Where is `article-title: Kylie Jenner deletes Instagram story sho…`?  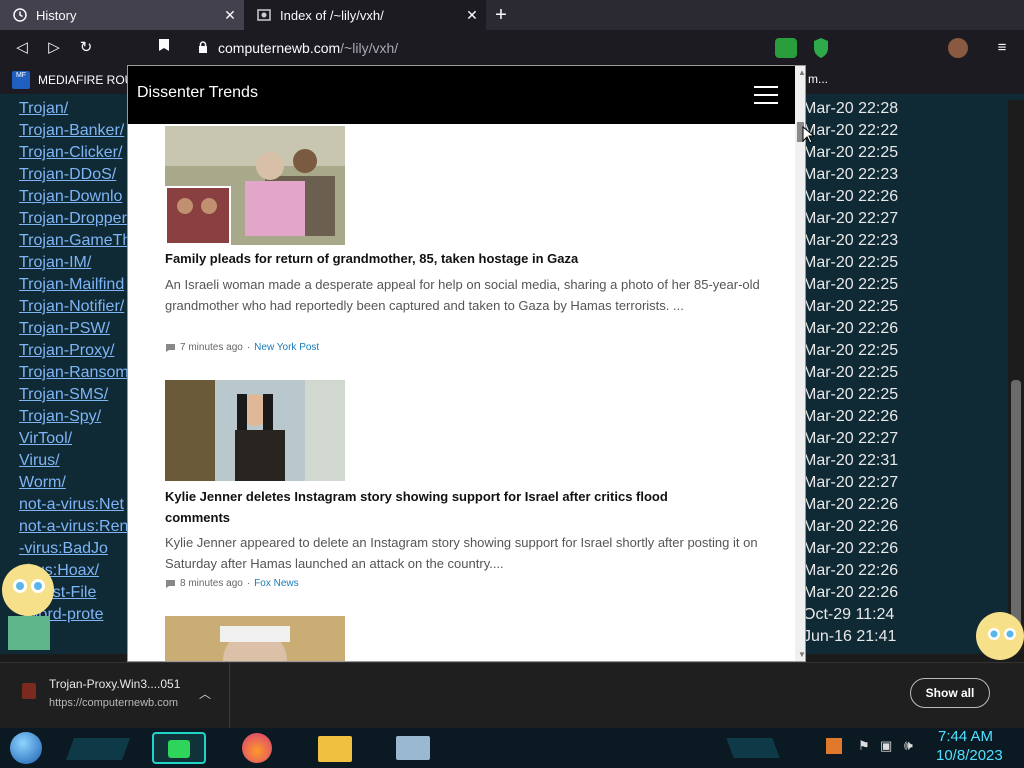
article-title: Kylie Jenner deletes Instagram story sho… is located at coordinates (445, 507).